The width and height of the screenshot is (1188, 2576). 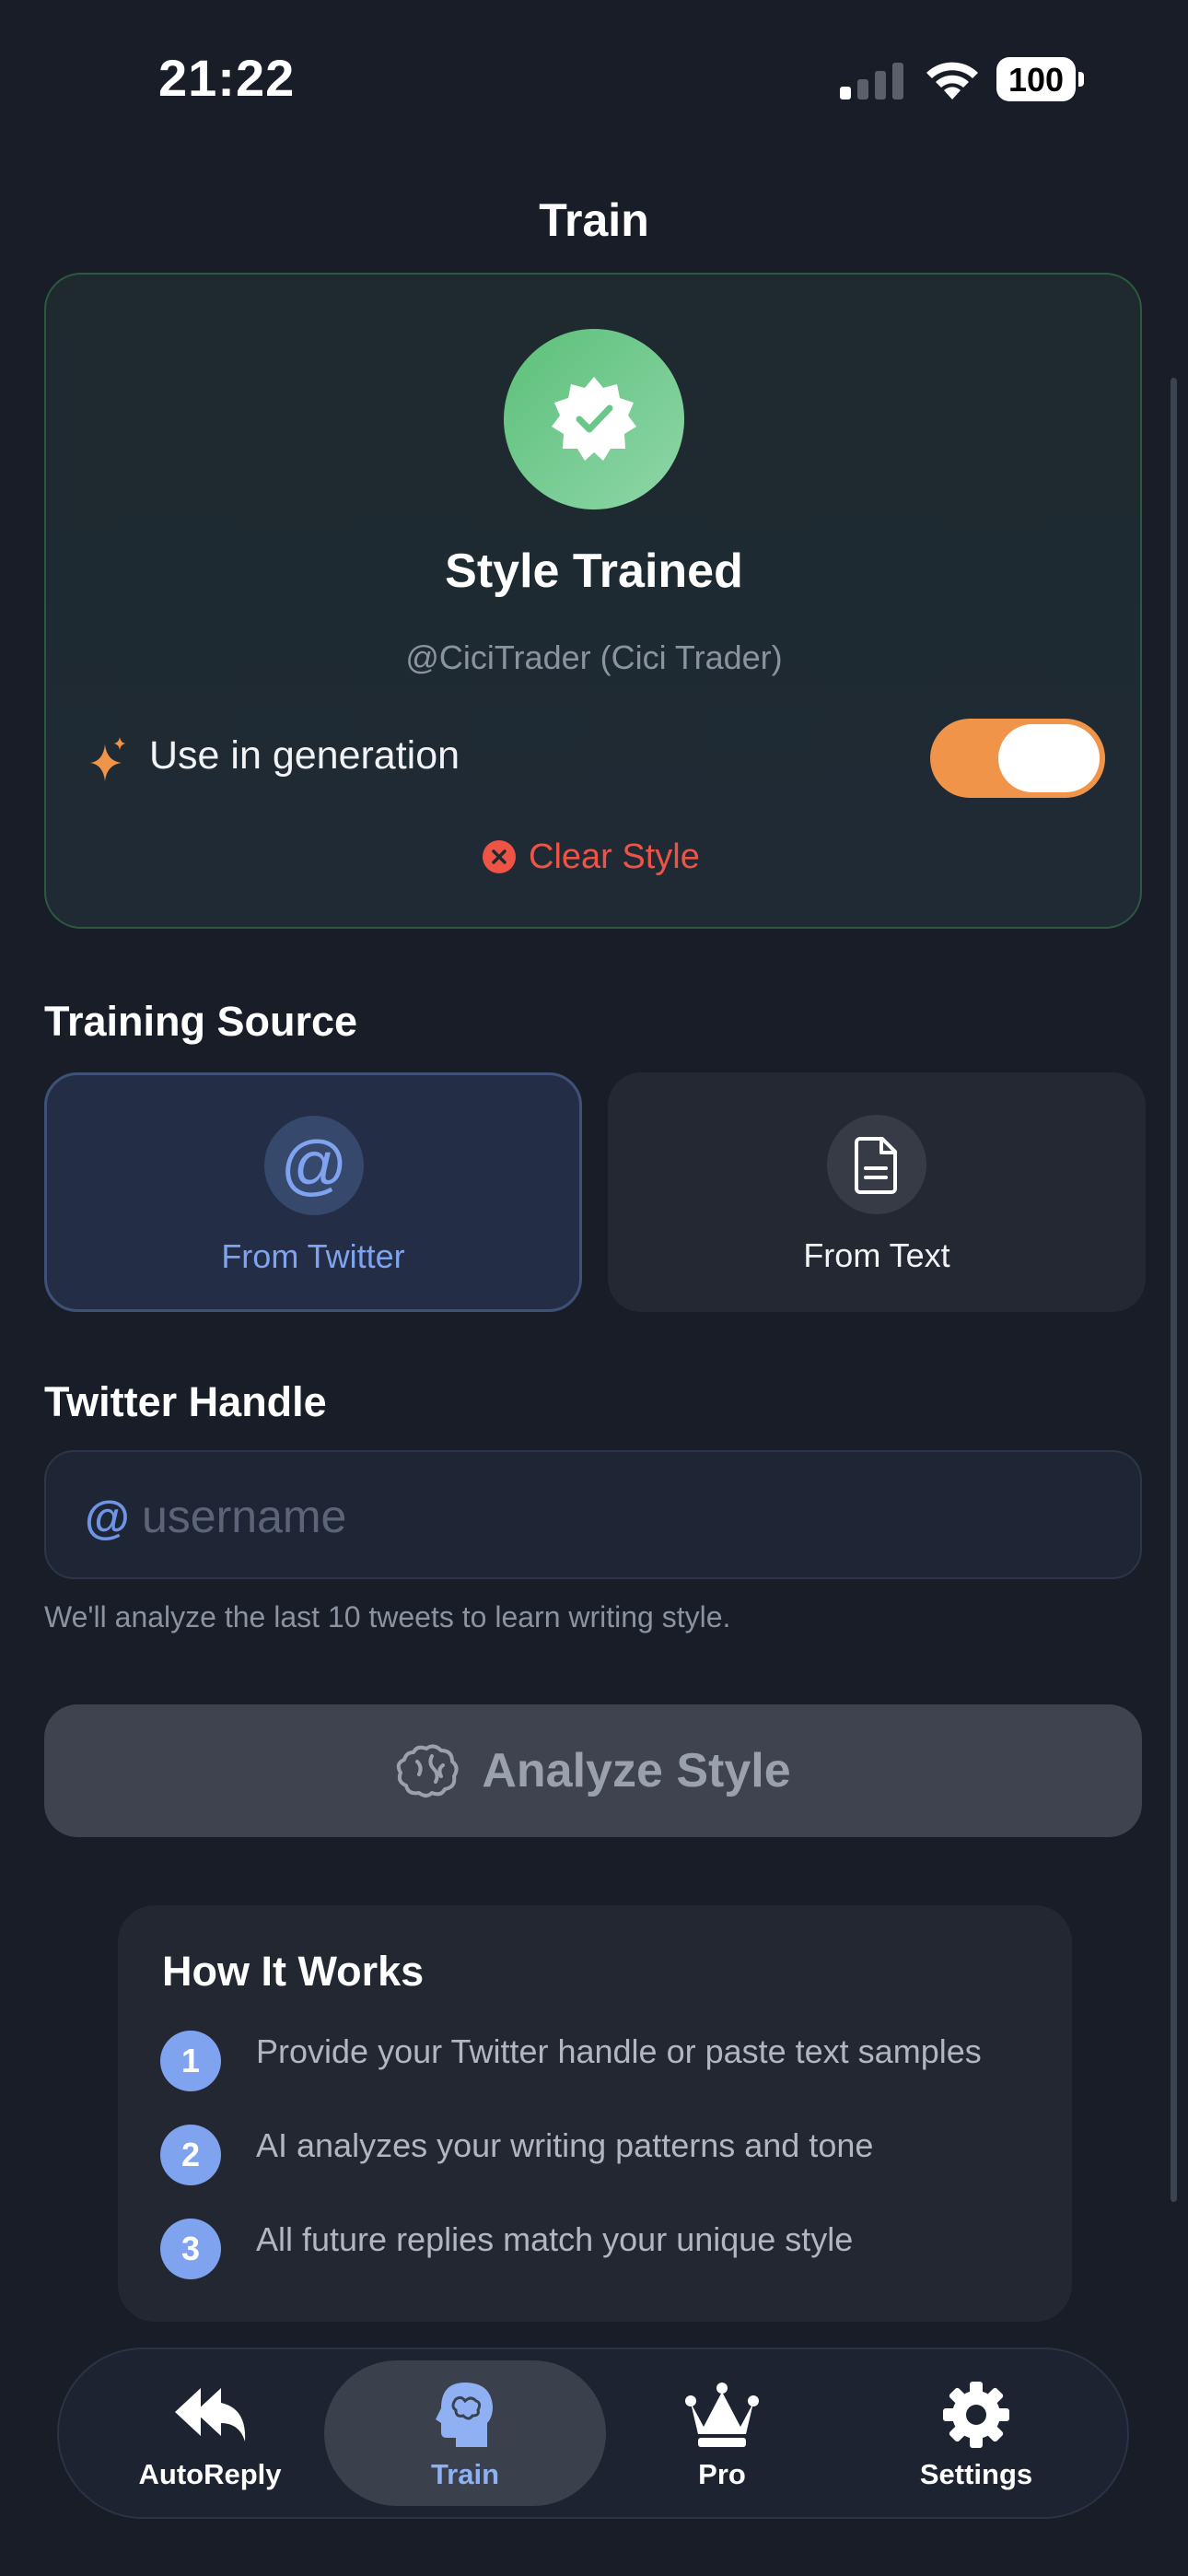 I want to click on close-circle-icon, so click(x=499, y=856).